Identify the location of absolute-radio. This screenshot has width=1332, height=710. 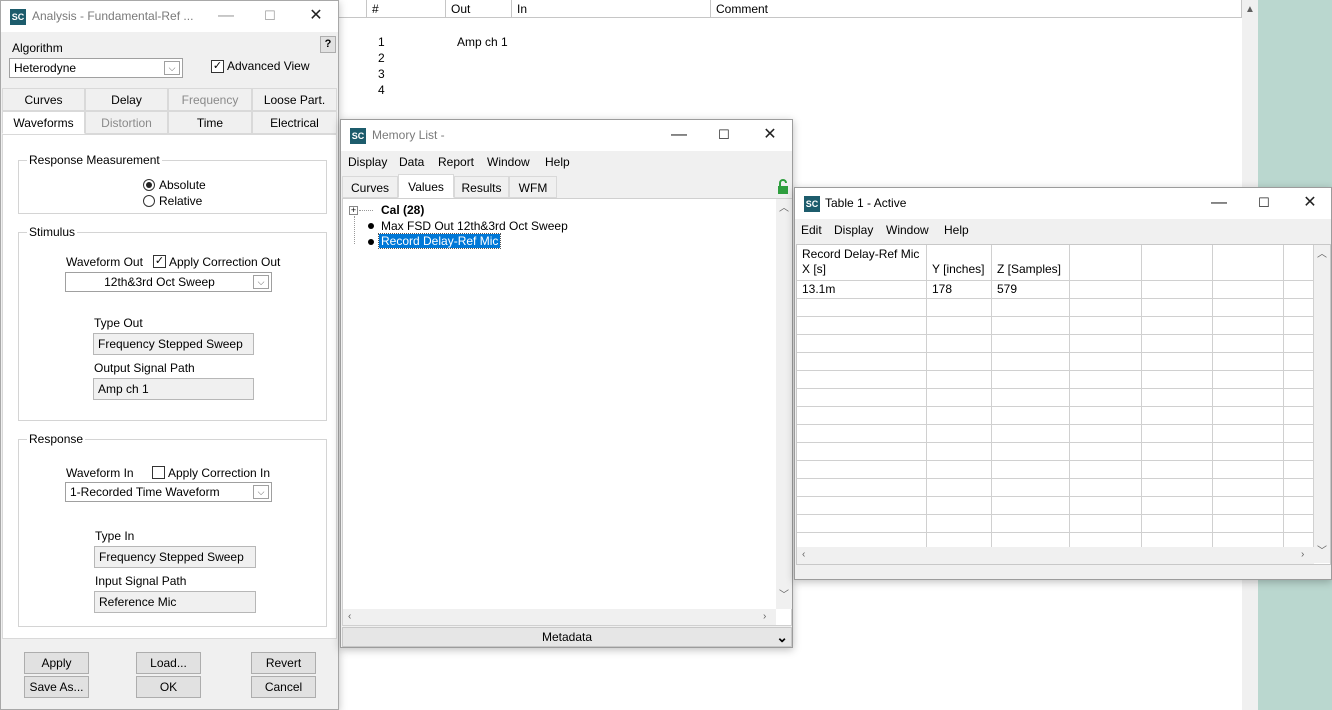
(149, 185).